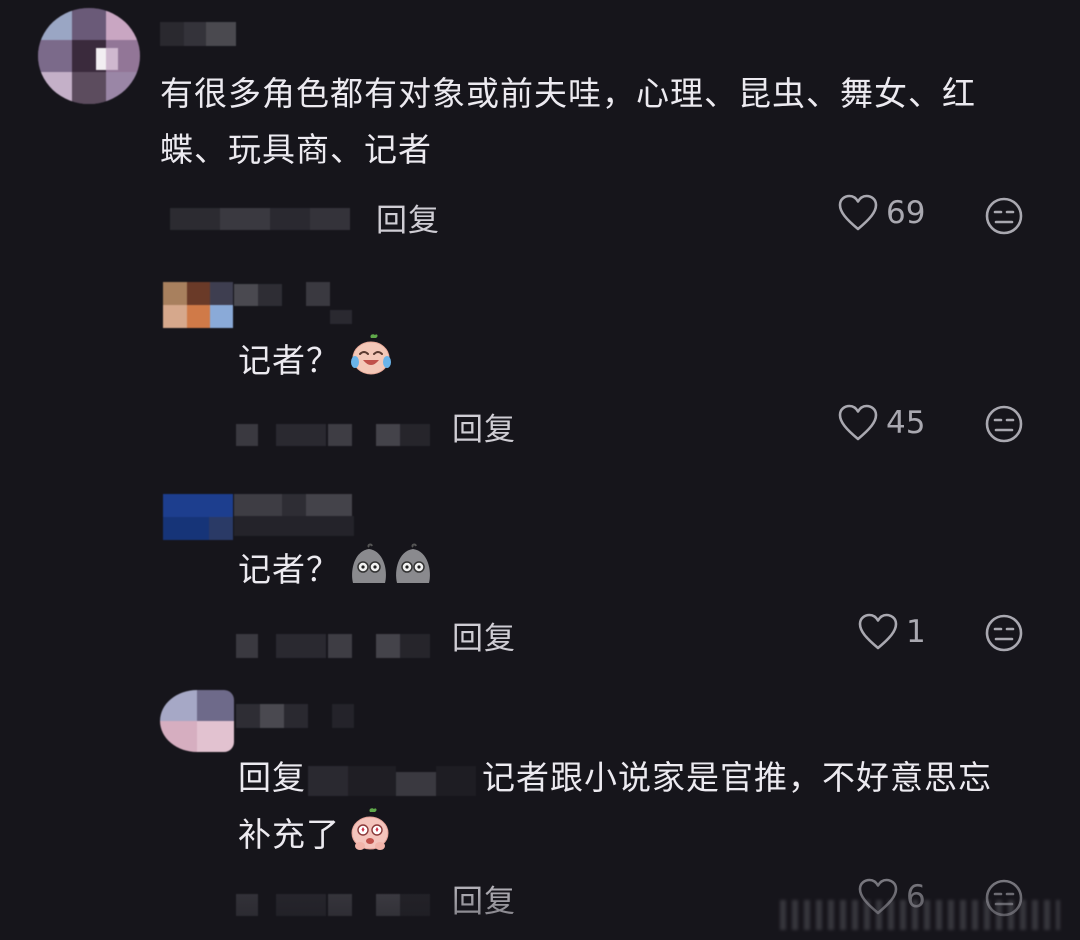  What do you see at coordinates (906, 423) in the screenshot?
I see `like-count: 45` at bounding box center [906, 423].